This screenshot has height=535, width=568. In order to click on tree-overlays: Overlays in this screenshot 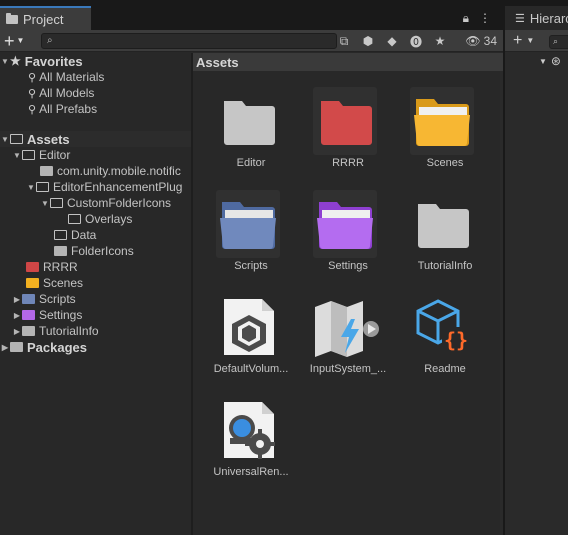, I will do `click(95, 219)`.